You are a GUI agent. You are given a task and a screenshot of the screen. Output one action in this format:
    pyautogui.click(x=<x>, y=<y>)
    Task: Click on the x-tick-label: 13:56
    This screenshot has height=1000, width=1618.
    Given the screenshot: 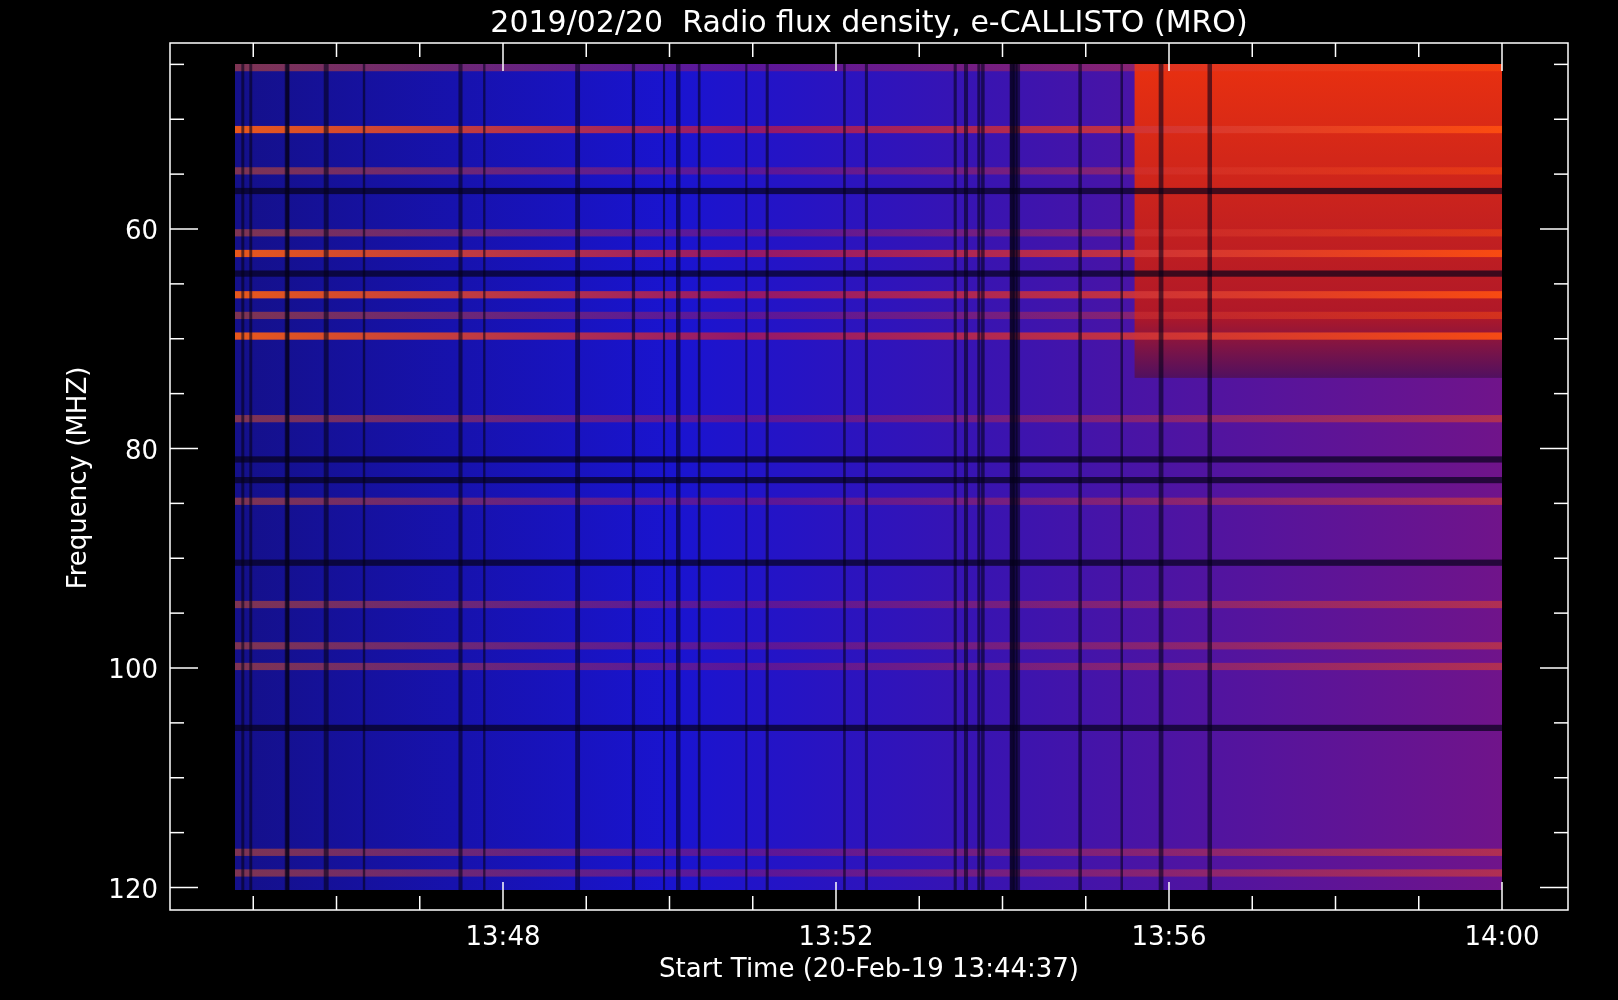 What is the action you would take?
    pyautogui.click(x=1169, y=936)
    